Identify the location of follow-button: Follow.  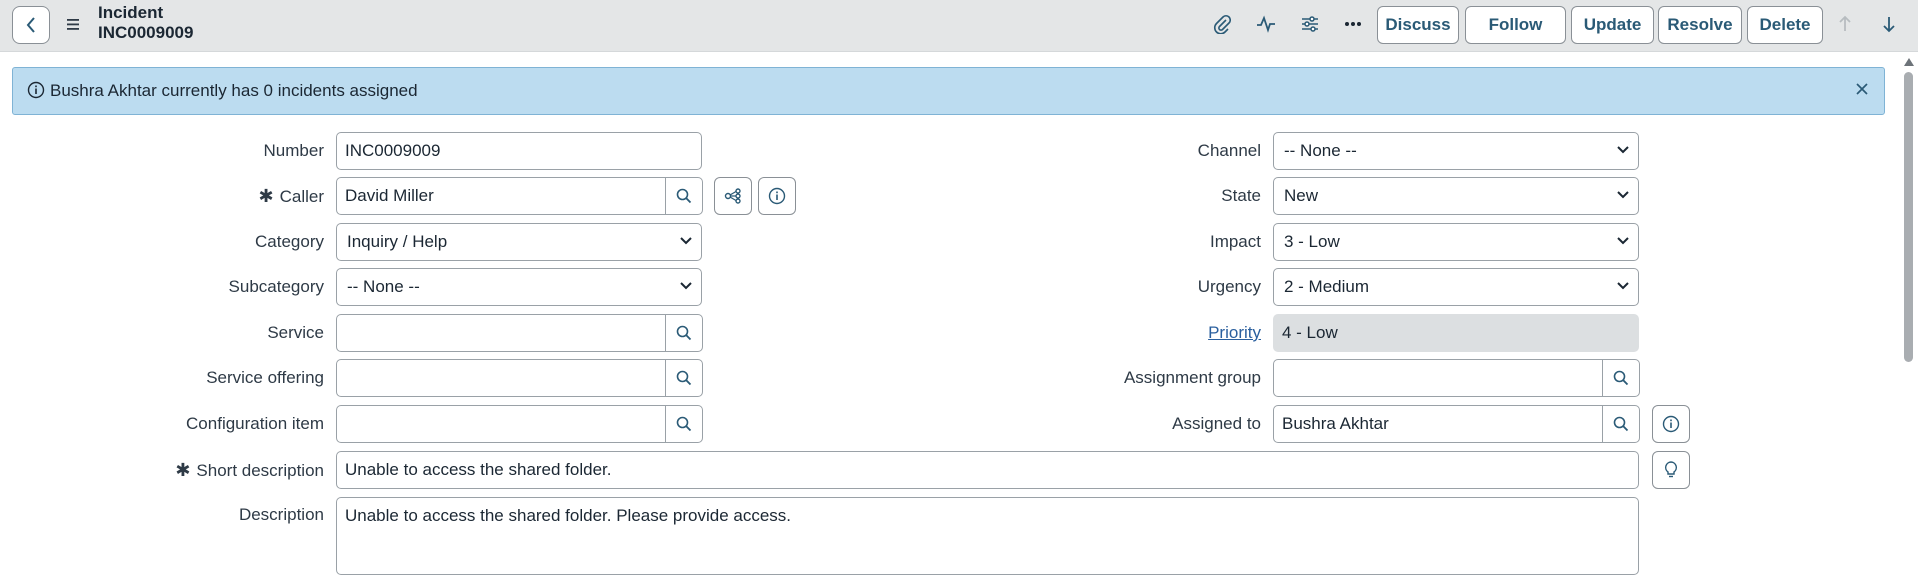
(1515, 25).